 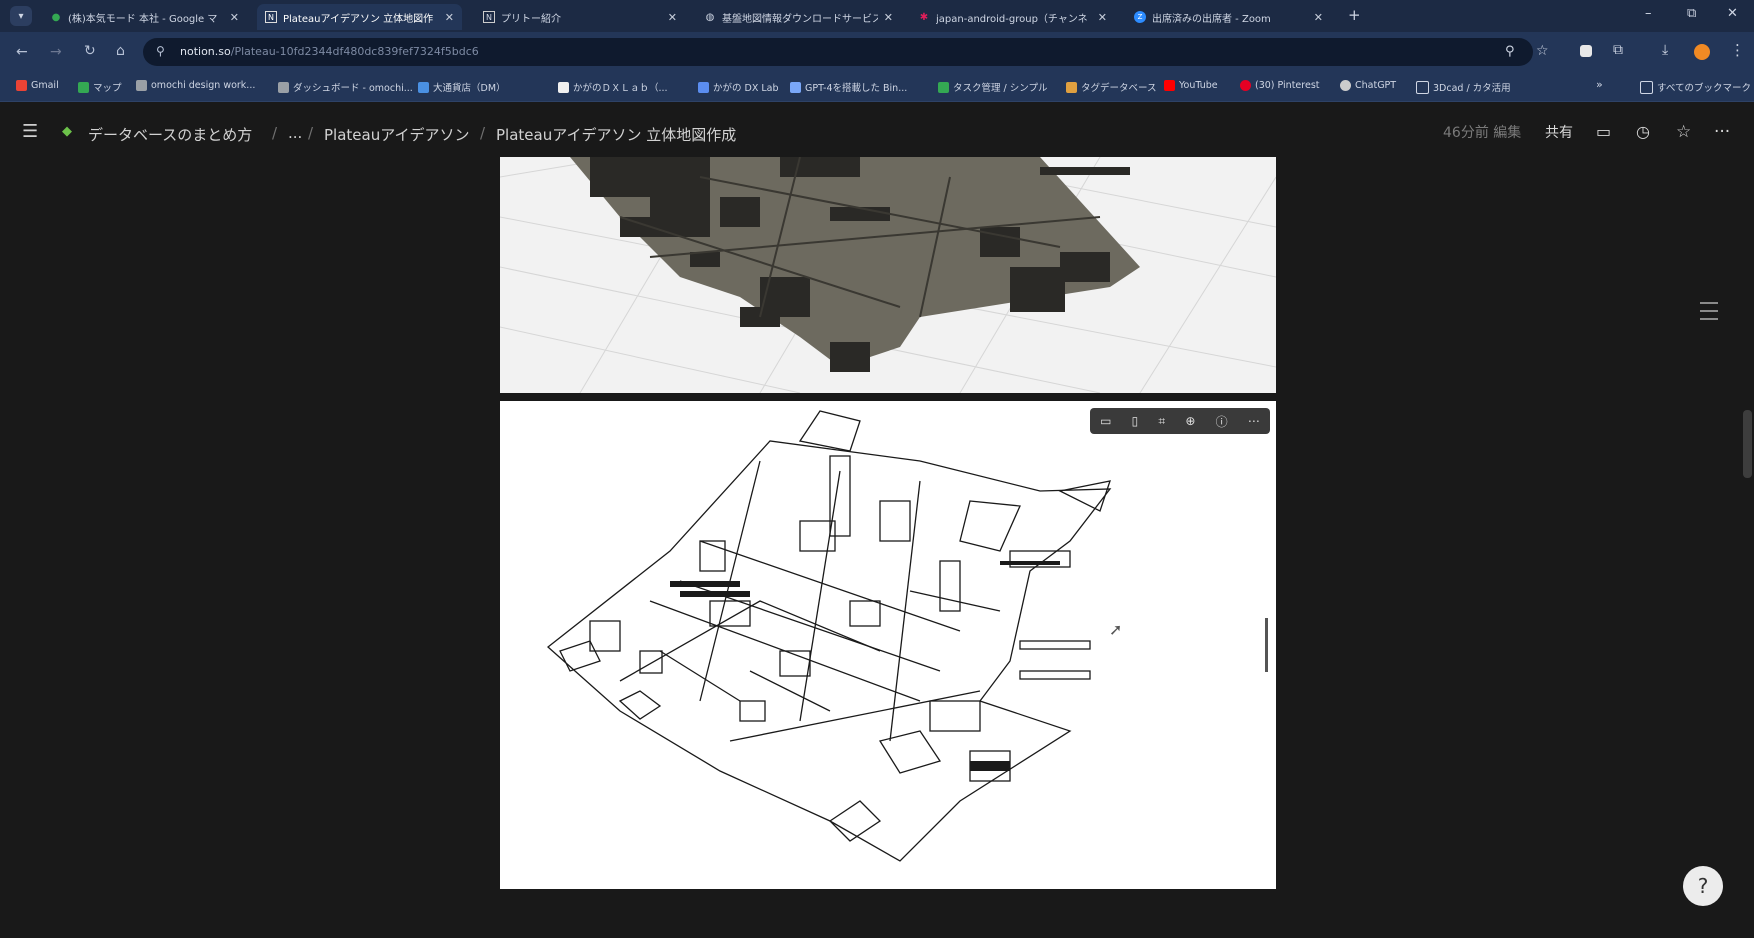 What do you see at coordinates (1354, 15) in the screenshot?
I see `new-tab-button: +` at bounding box center [1354, 15].